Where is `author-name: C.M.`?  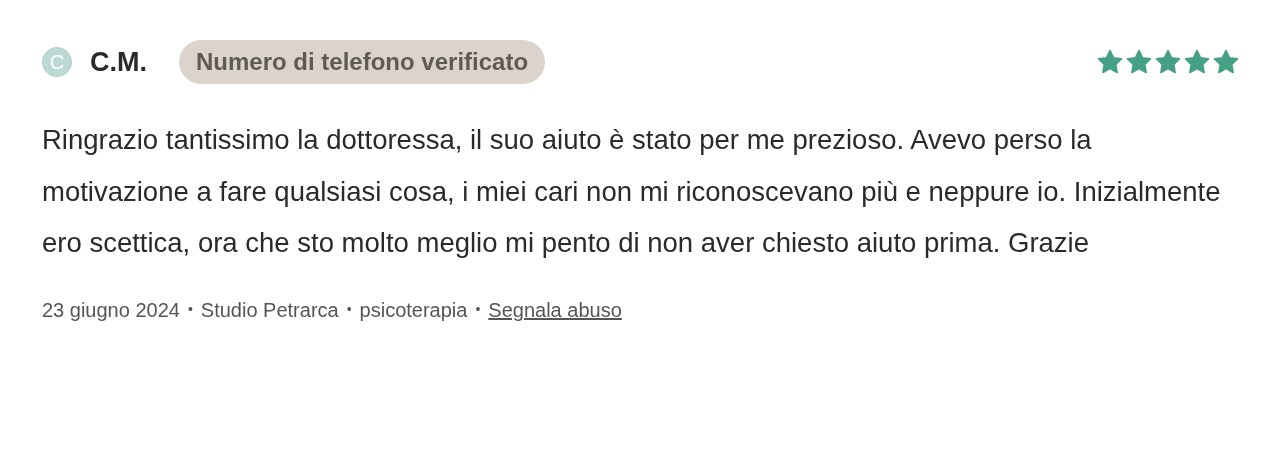
author-name: C.M. is located at coordinates (118, 62).